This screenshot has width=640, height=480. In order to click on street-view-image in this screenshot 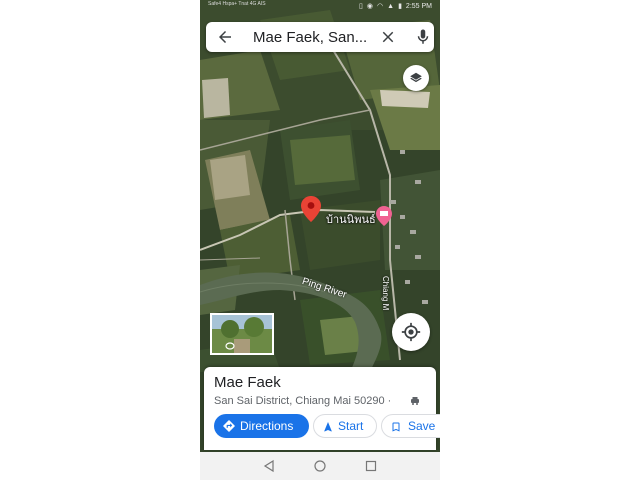, I will do `click(242, 334)`.